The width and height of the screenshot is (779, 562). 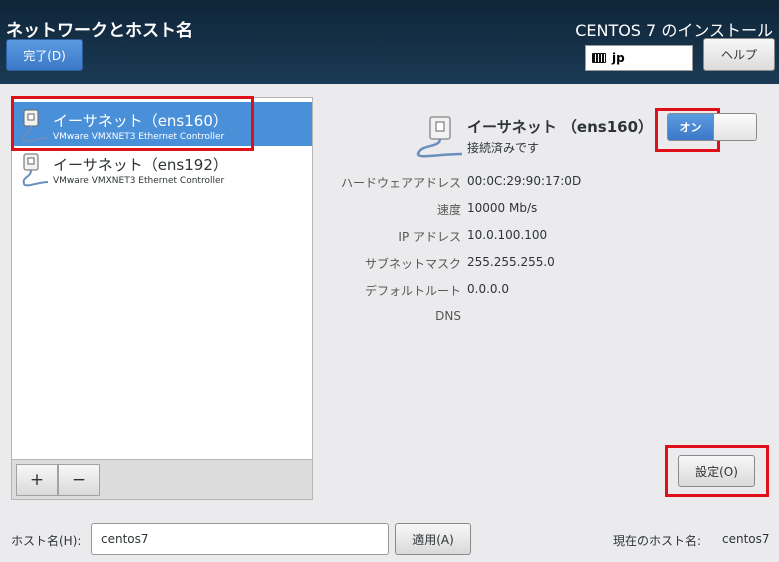 What do you see at coordinates (433, 539) in the screenshot?
I see `apply-hostname-button: 適用(A)` at bounding box center [433, 539].